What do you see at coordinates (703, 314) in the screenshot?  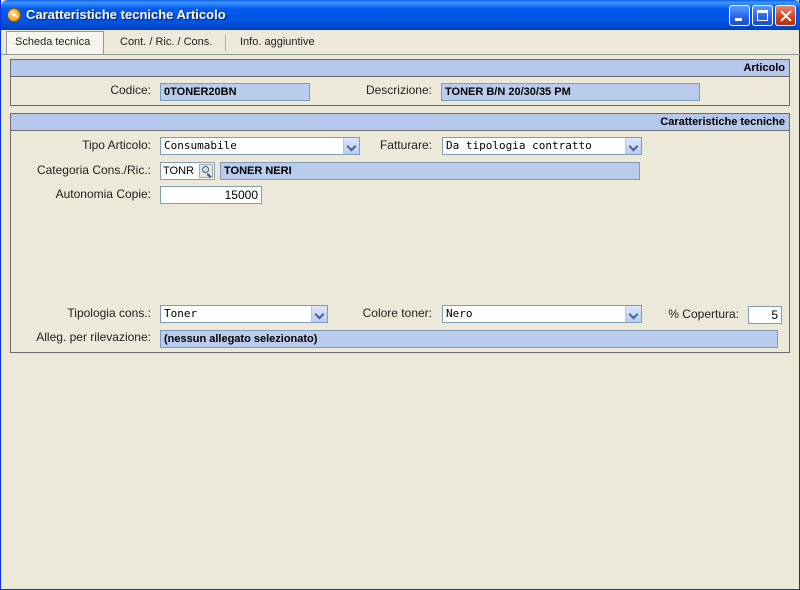 I see `copertura-label: % Copertura:` at bounding box center [703, 314].